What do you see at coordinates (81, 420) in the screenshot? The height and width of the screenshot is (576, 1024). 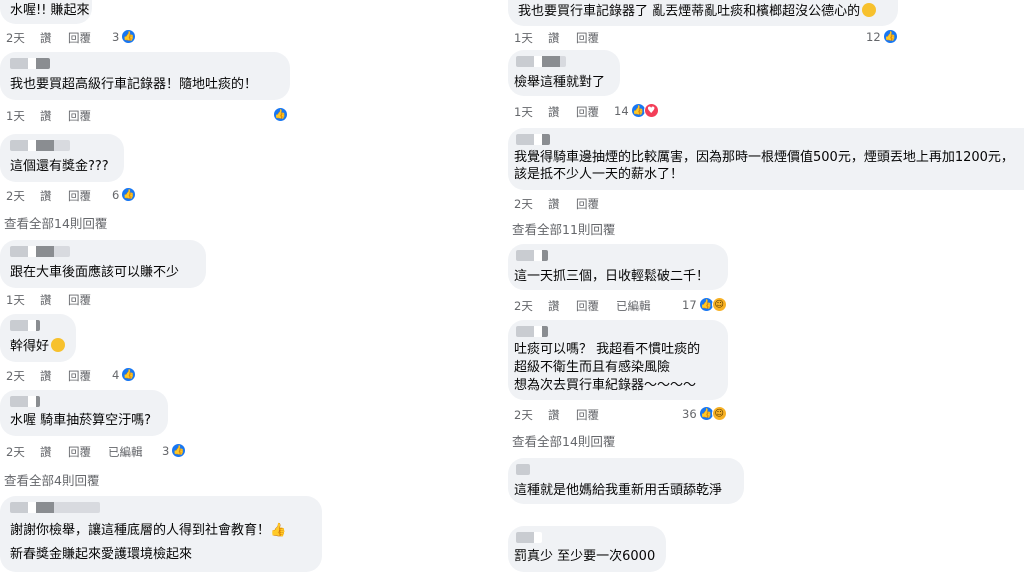 I see `comment-text: 水喔 騎車抽菸算空汙嗎?` at bounding box center [81, 420].